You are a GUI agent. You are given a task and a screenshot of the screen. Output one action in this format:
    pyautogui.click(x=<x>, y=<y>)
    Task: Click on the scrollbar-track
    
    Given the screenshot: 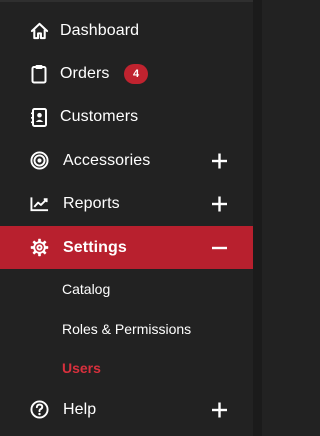 What is the action you would take?
    pyautogui.click(x=257, y=218)
    